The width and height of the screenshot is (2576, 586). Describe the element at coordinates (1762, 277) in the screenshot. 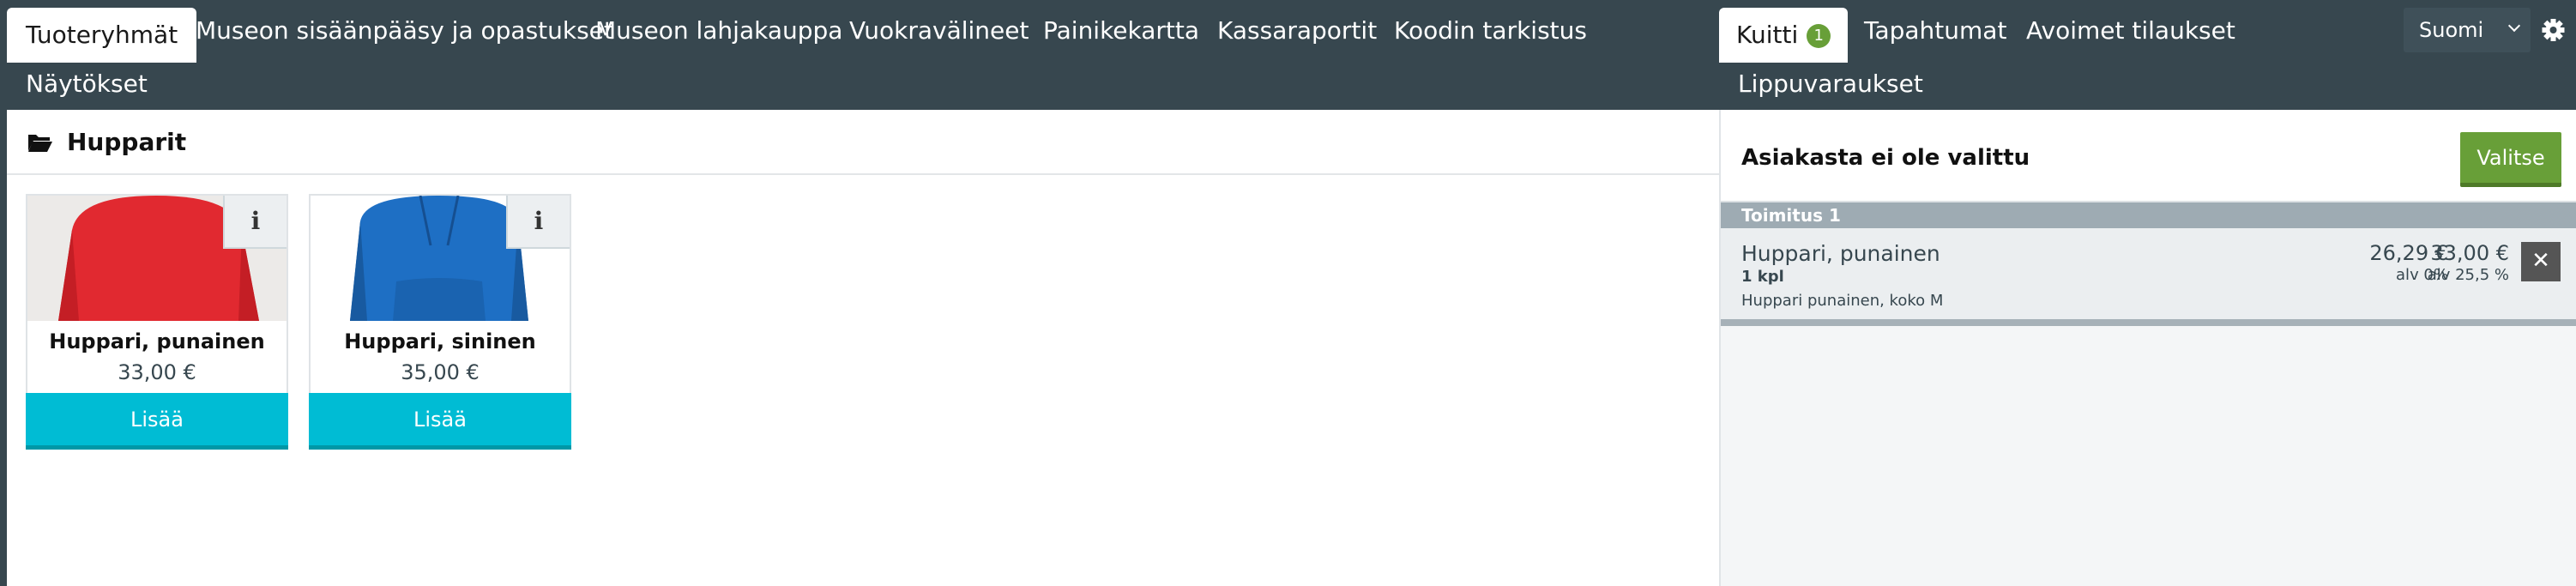

I see `line-item-quantity: 1 kpl` at that location.